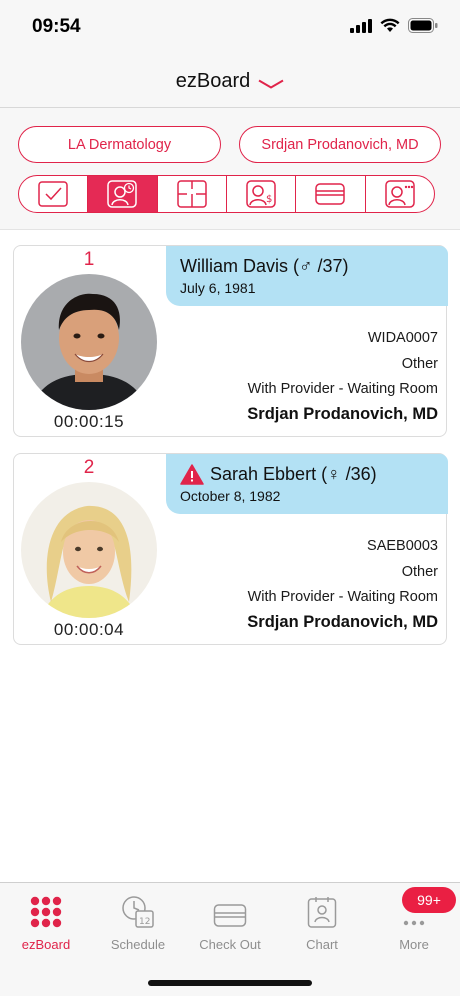  What do you see at coordinates (46, 944) in the screenshot?
I see `tab-label: ezBoard` at bounding box center [46, 944].